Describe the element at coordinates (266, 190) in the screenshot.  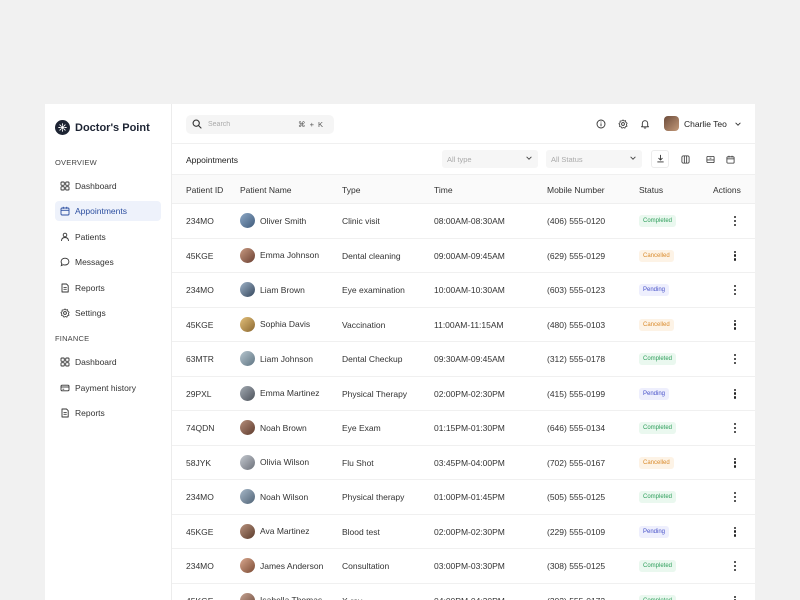
I see `column-header-patient-name: Patient Name` at that location.